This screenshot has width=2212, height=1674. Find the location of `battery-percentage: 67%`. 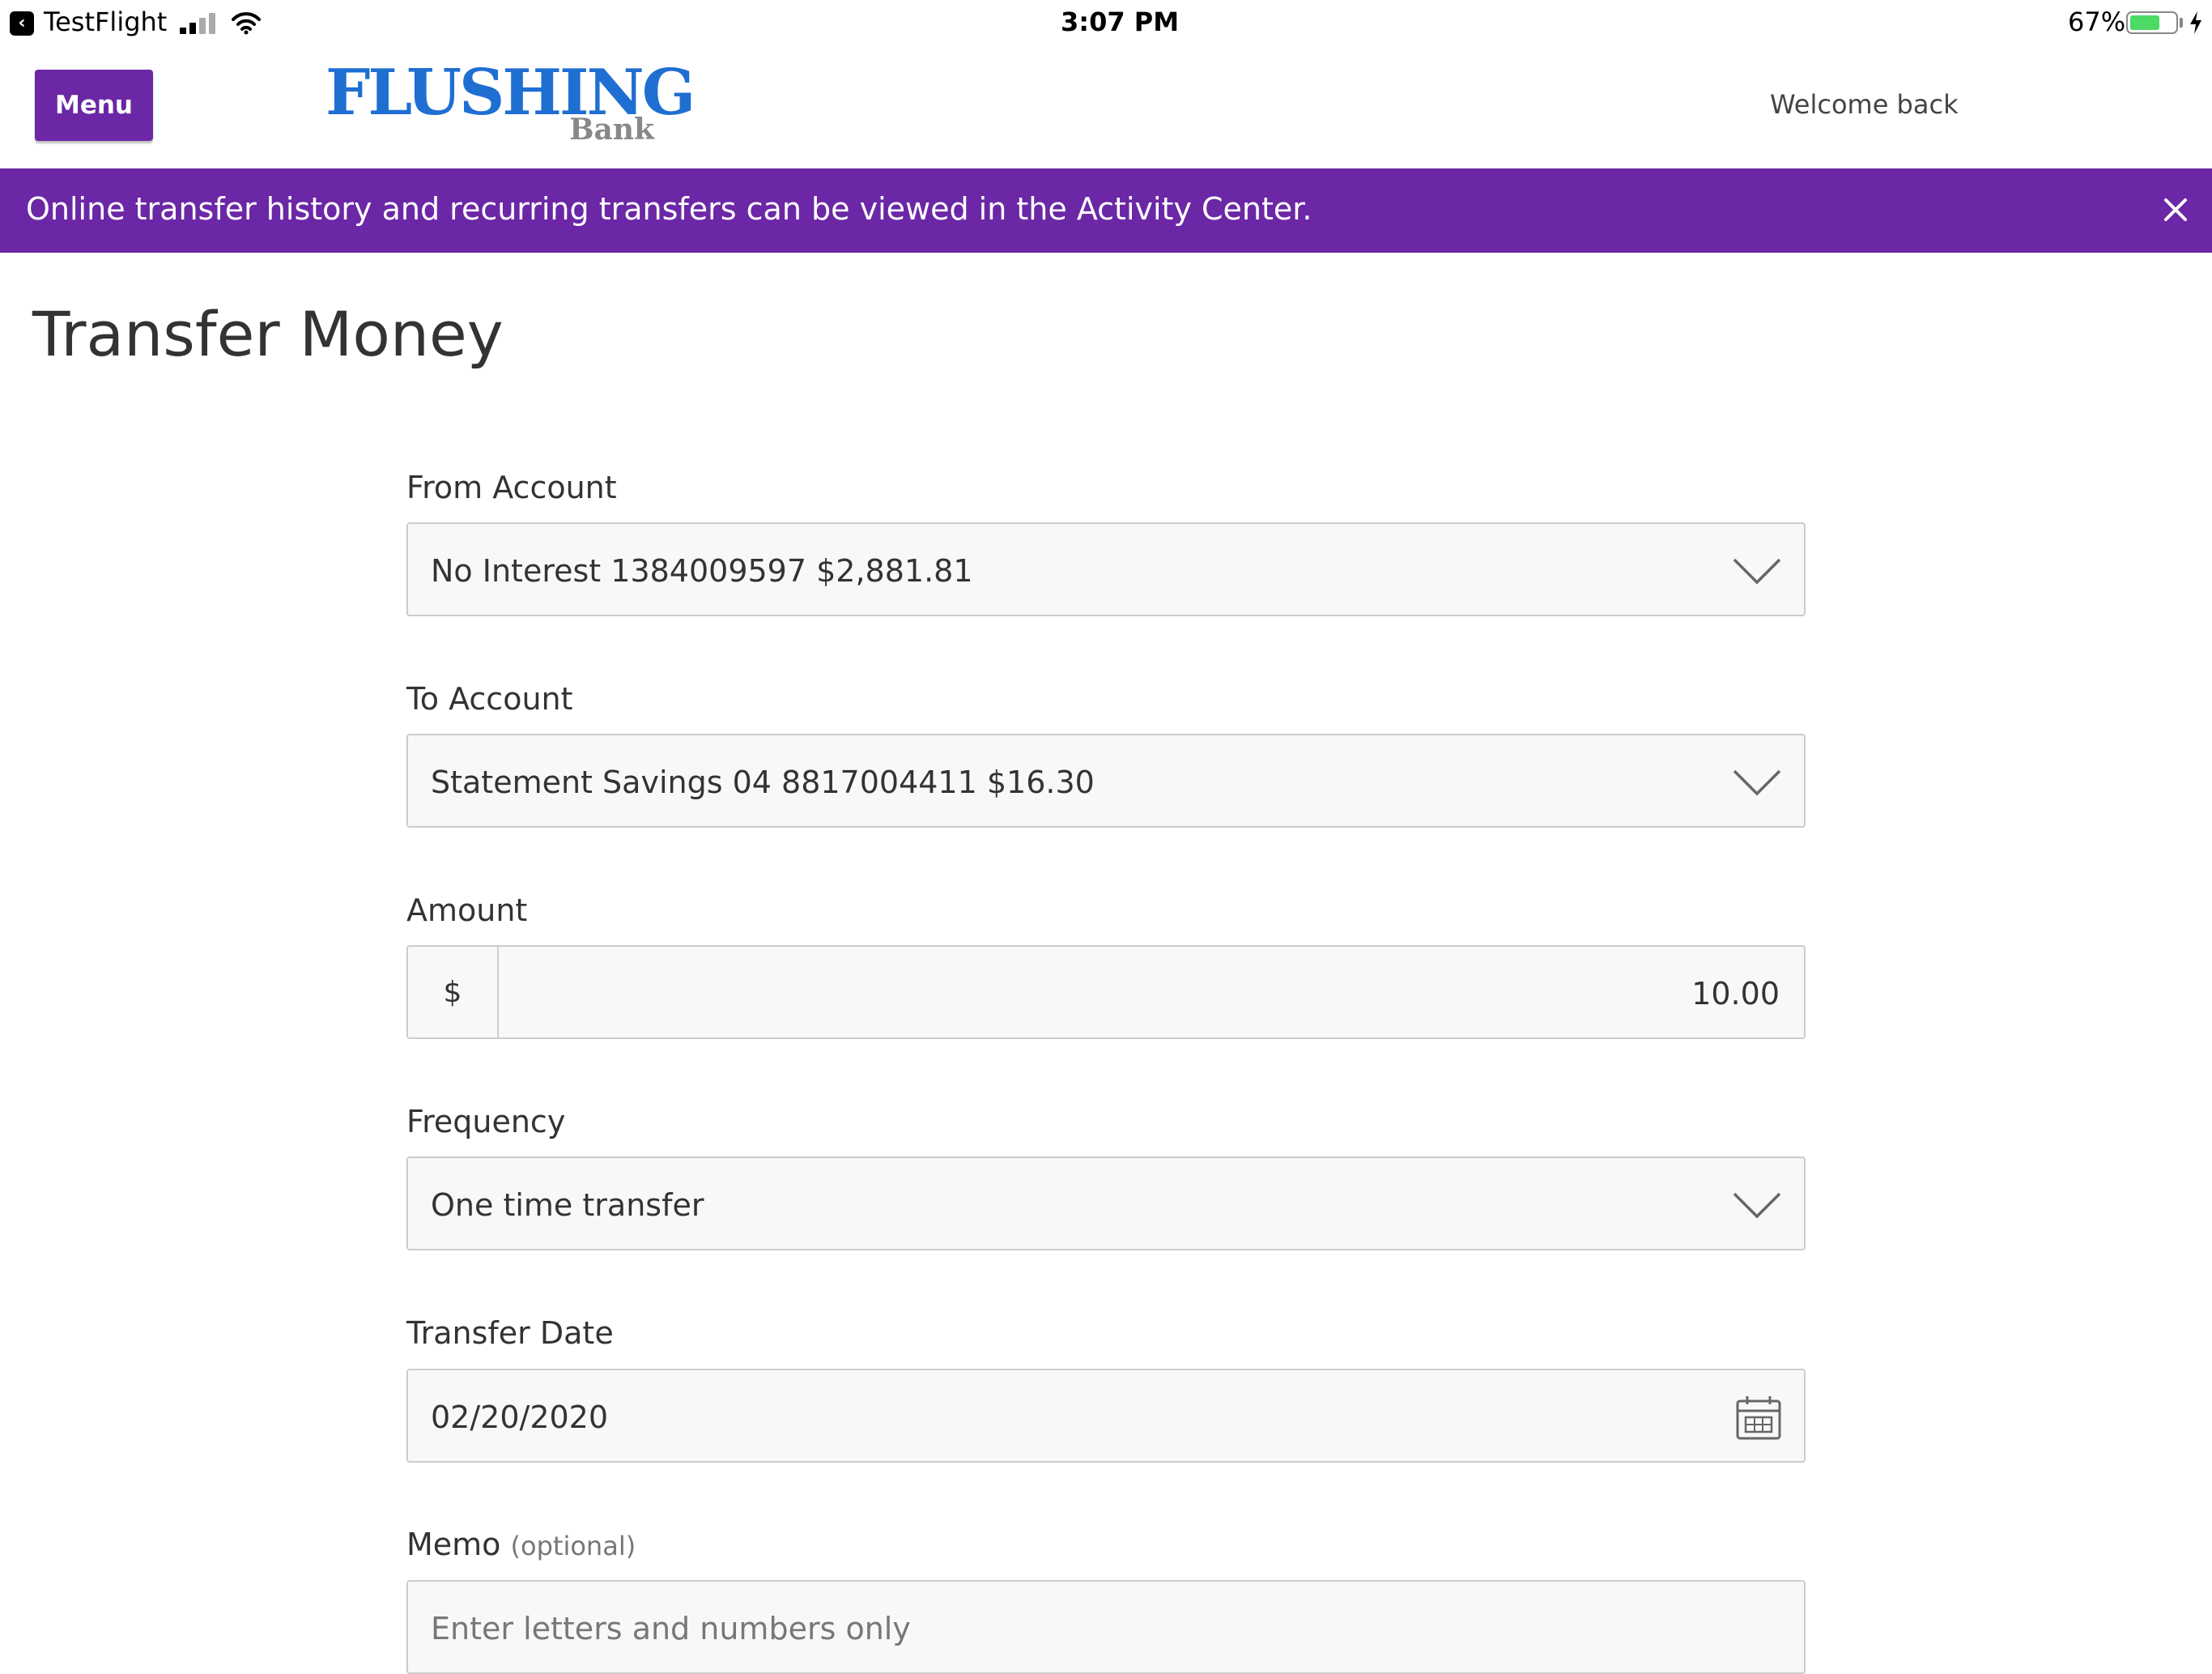

battery-percentage: 67% is located at coordinates (2097, 21).